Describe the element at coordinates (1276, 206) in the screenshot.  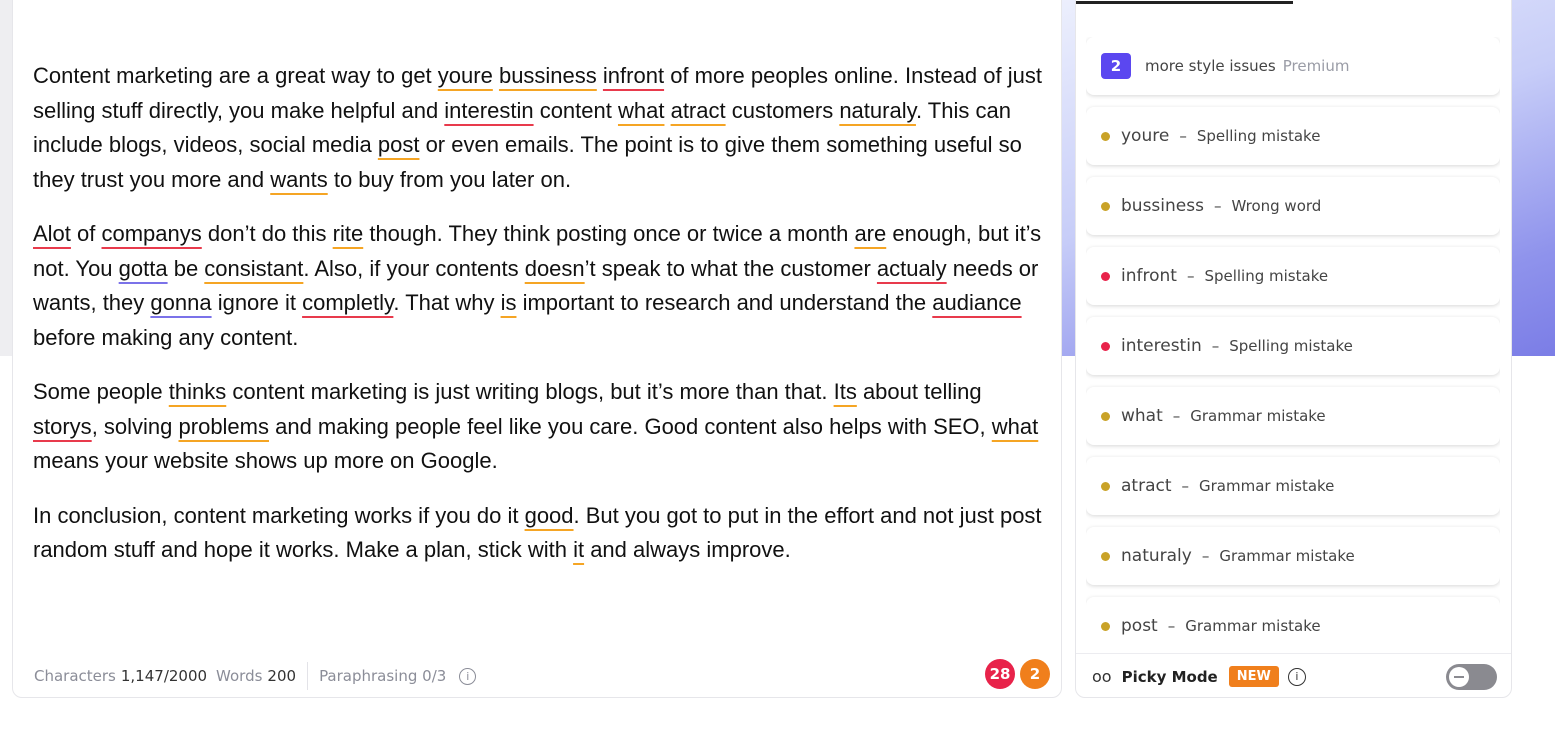
I see `issue-type: Wrong word` at that location.